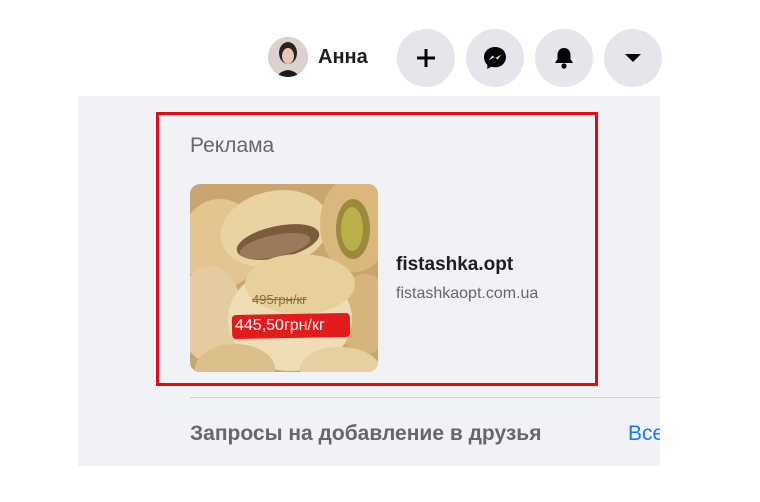  I want to click on old-price-label: 495грн/кг, so click(279, 299).